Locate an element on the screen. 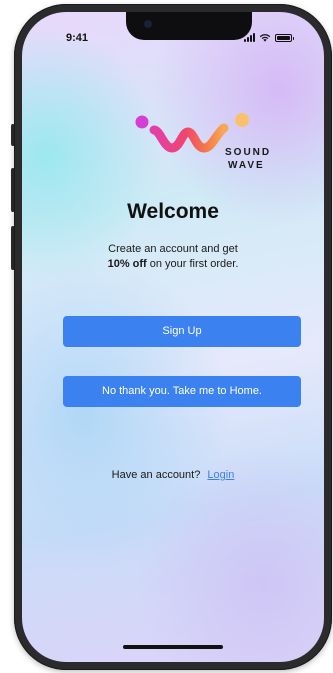 The image size is (333, 673). promo-discount: 10% off is located at coordinates (127, 264).